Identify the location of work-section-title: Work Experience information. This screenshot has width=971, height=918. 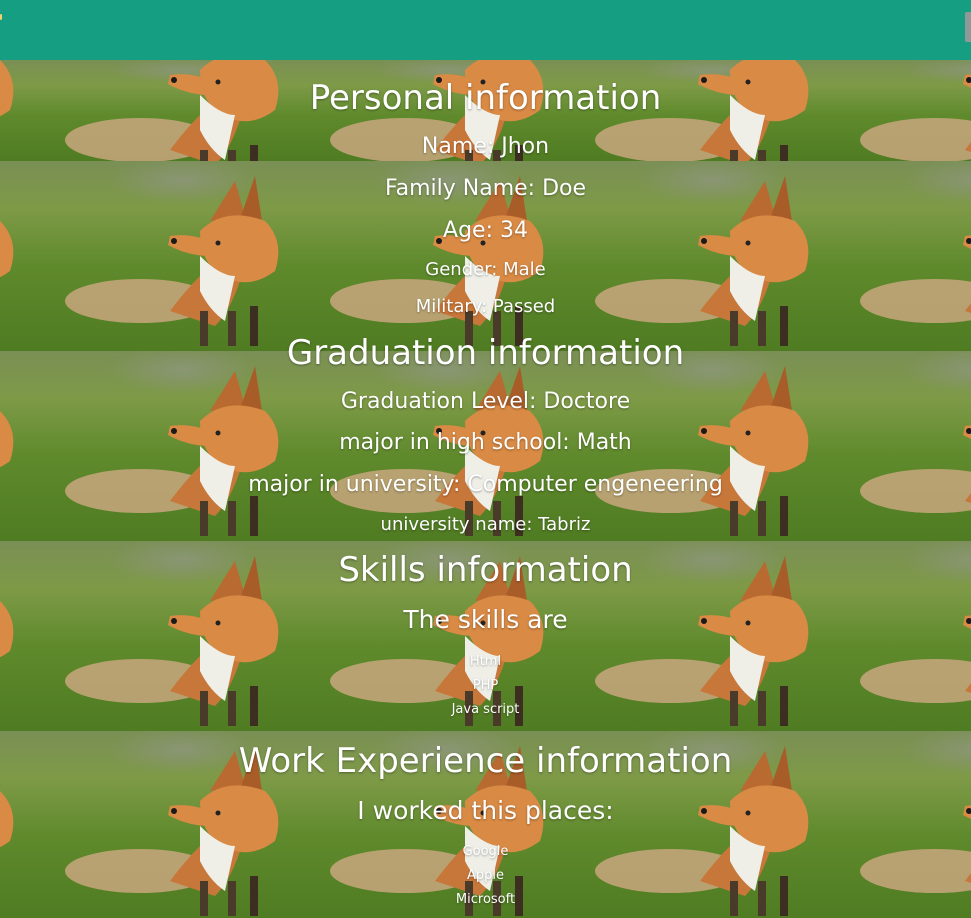
(485, 761).